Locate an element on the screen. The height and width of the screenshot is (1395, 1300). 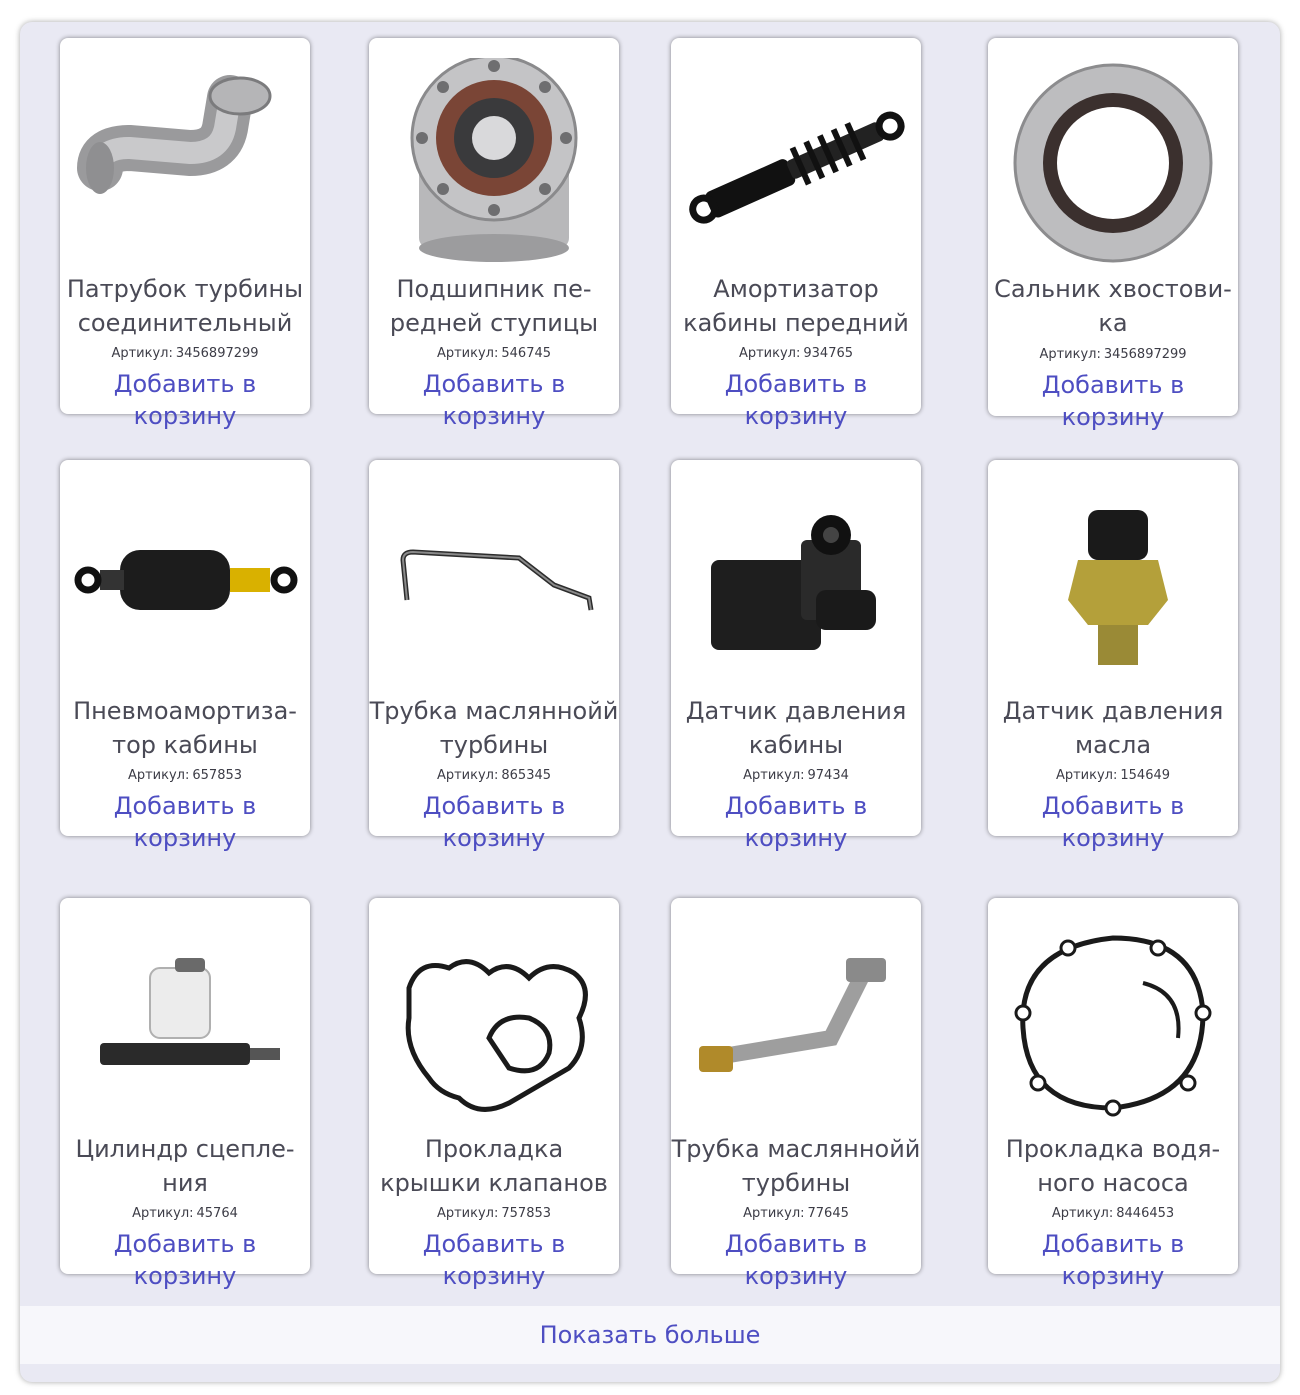
product-name: Цилиндр сцепле- ния is located at coordinates (185, 1166).